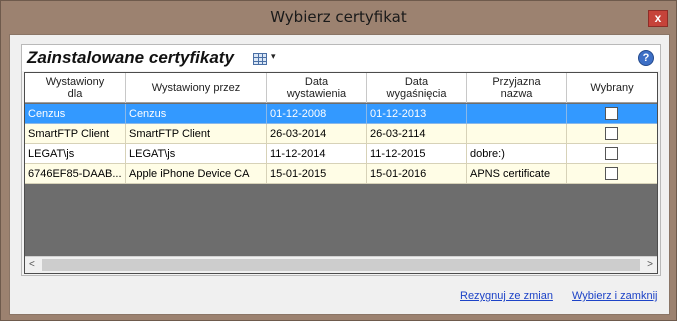  I want to click on cell-issued-by: Apple iPhone Device CA, so click(196, 174).